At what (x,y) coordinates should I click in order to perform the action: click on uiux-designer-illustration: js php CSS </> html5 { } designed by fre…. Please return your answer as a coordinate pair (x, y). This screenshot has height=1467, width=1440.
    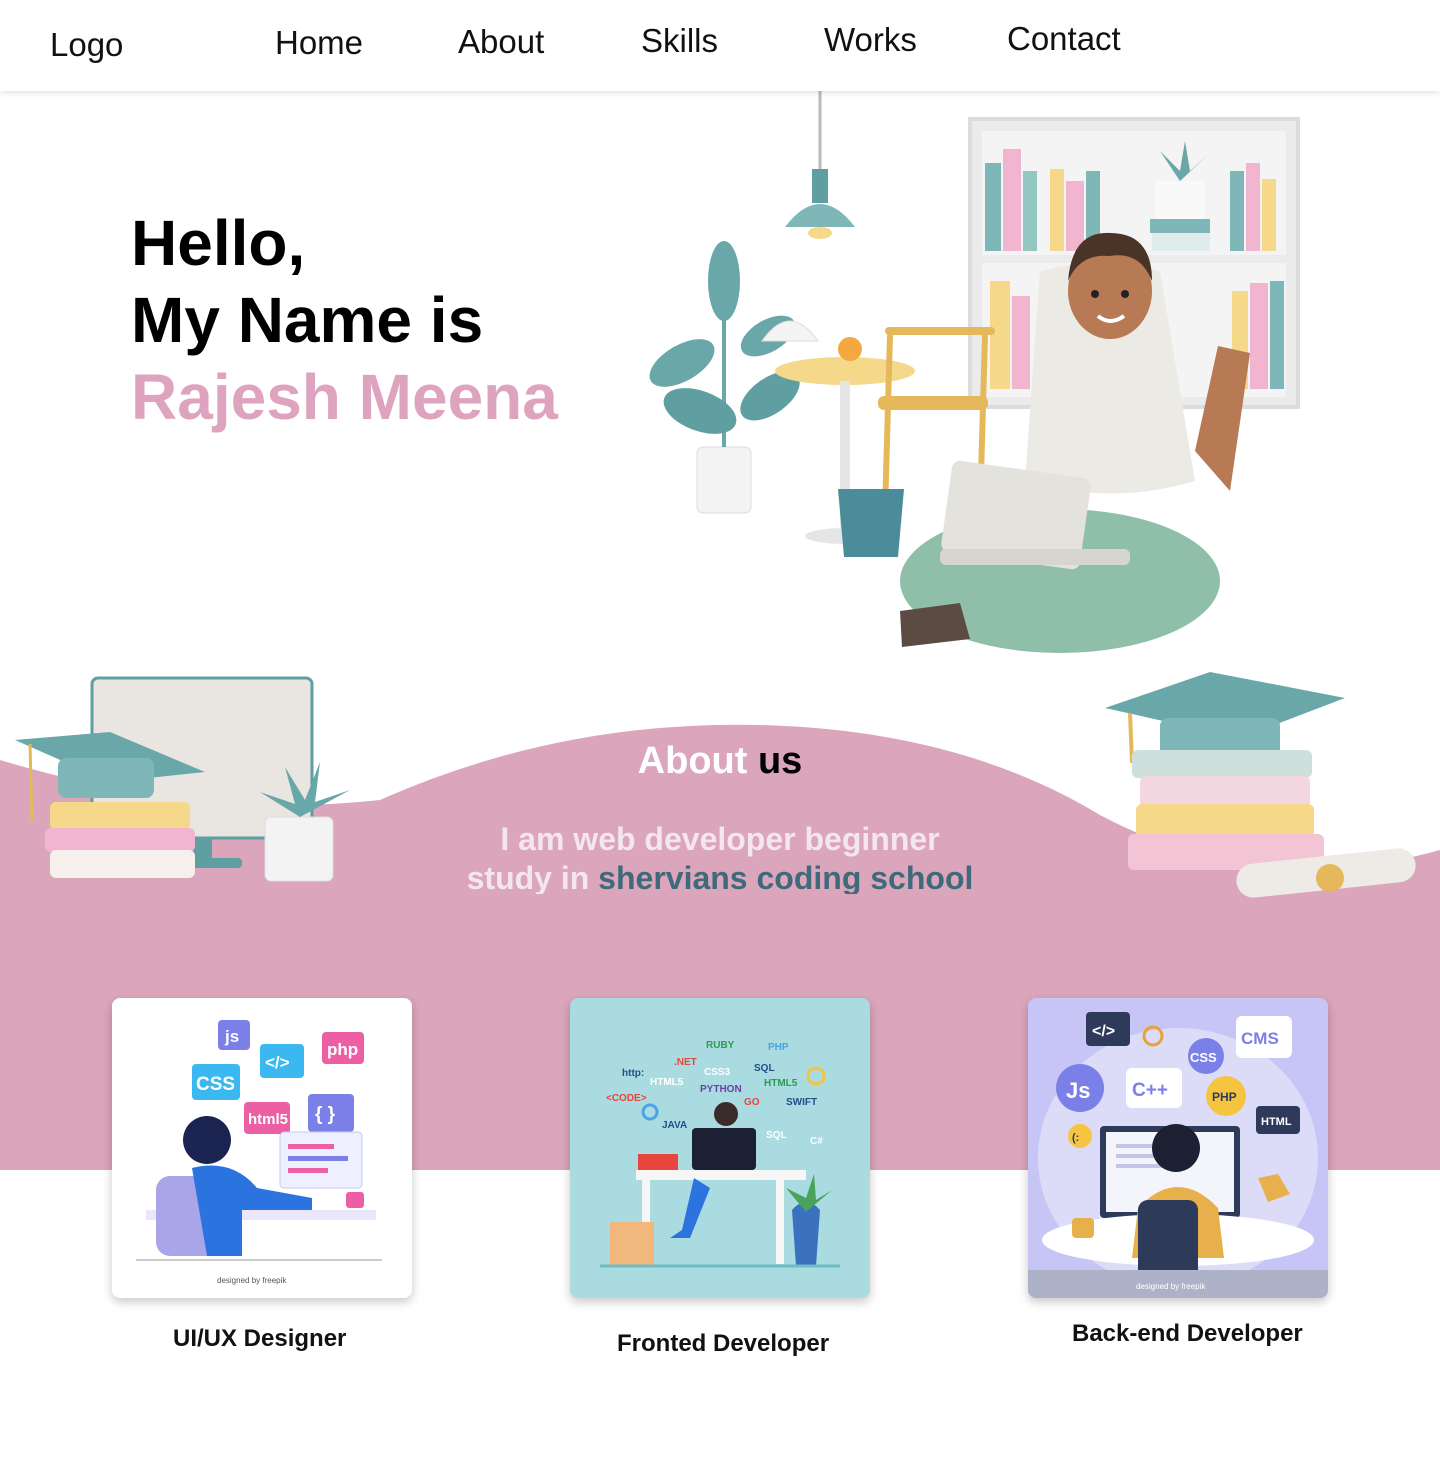
    Looking at the image, I should click on (259, 1152).